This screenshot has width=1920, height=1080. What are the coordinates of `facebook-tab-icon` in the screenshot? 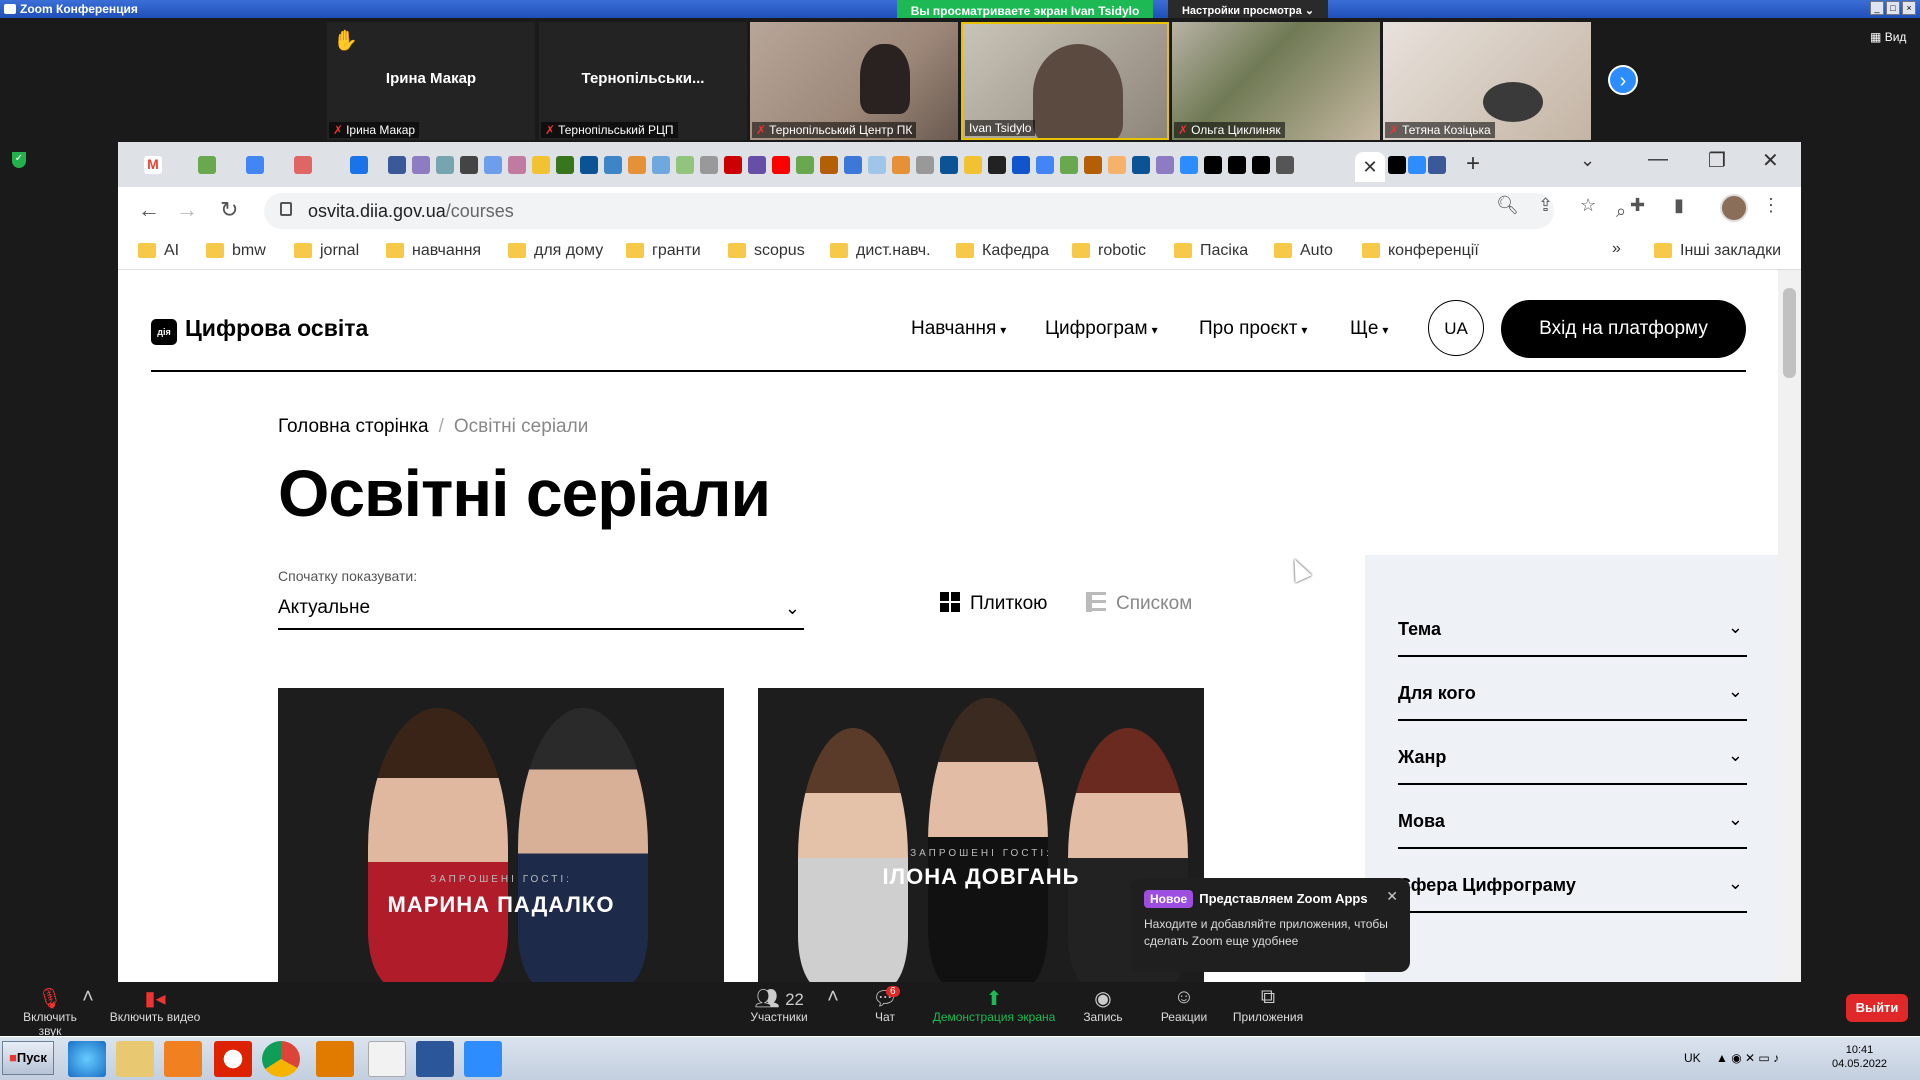 It's located at (397, 165).